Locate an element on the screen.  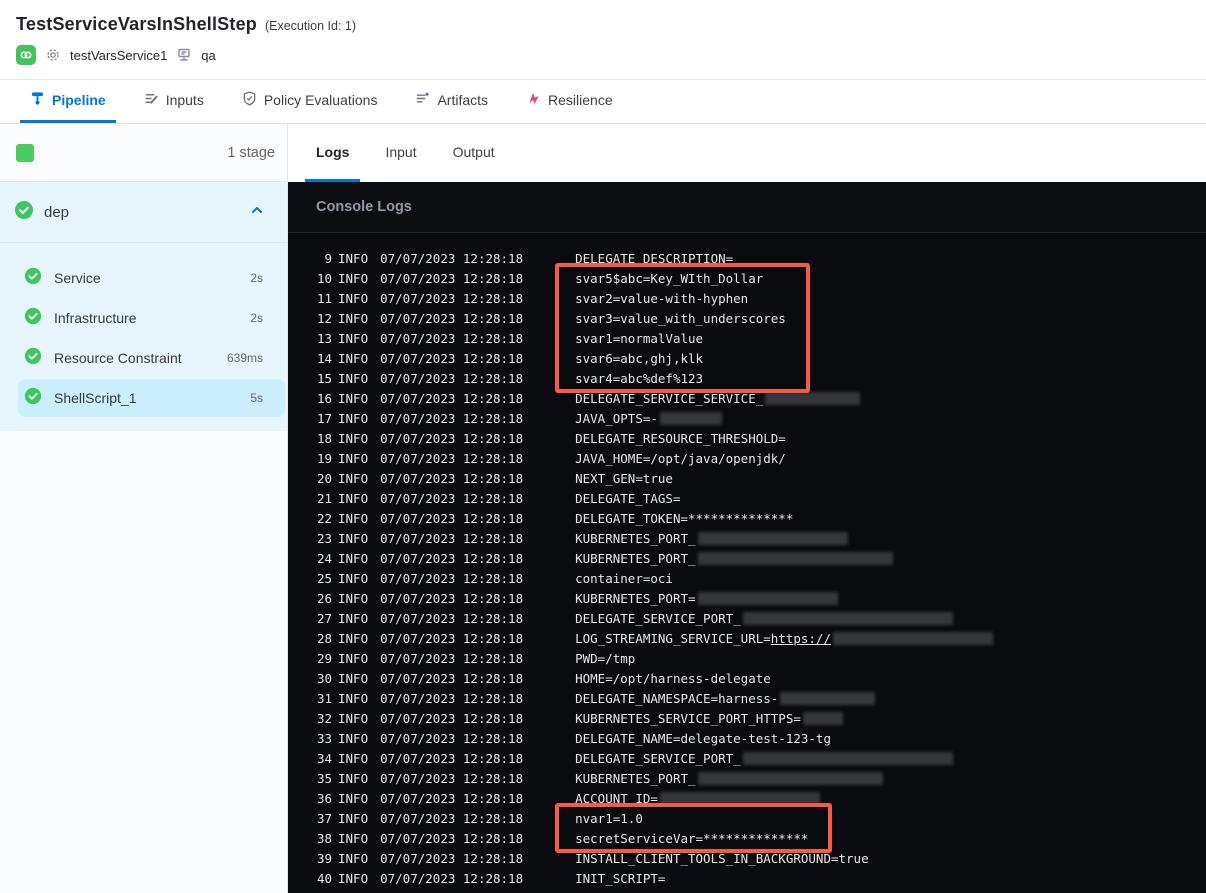
log-line: 21 INFO 07/07/2023 12:28:18 DELEGATE_TAGS= is located at coordinates (747, 498).